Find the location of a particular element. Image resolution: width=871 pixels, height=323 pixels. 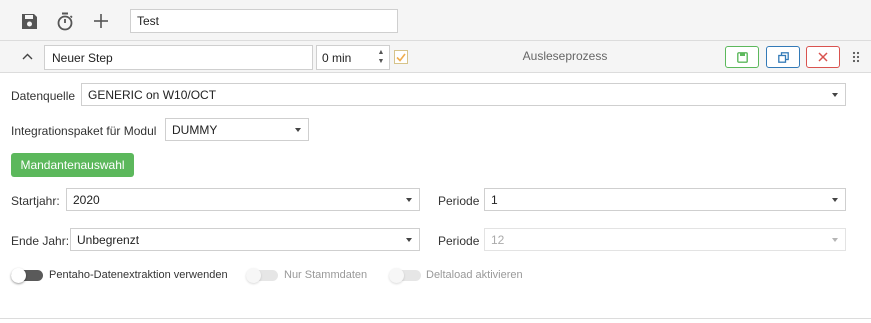

integration-label: Integrationspaket für Modul is located at coordinates (84, 131).